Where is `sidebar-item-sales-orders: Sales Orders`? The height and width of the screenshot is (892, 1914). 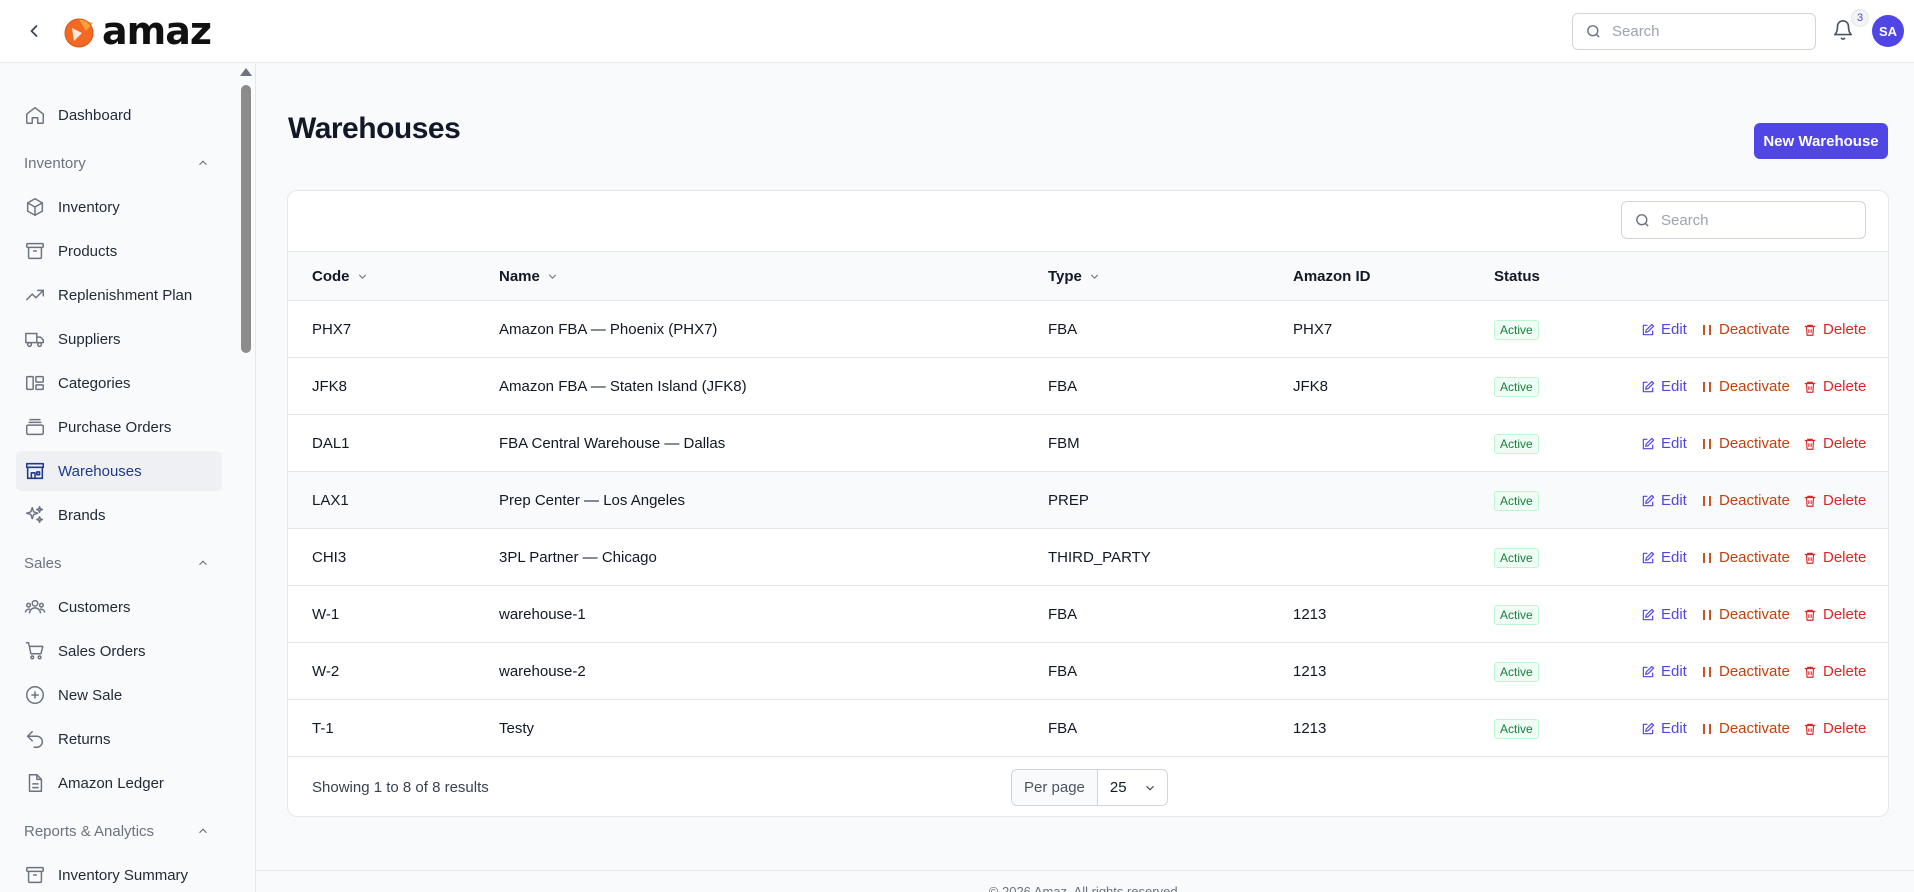 sidebar-item-sales-orders: Sales Orders is located at coordinates (119, 651).